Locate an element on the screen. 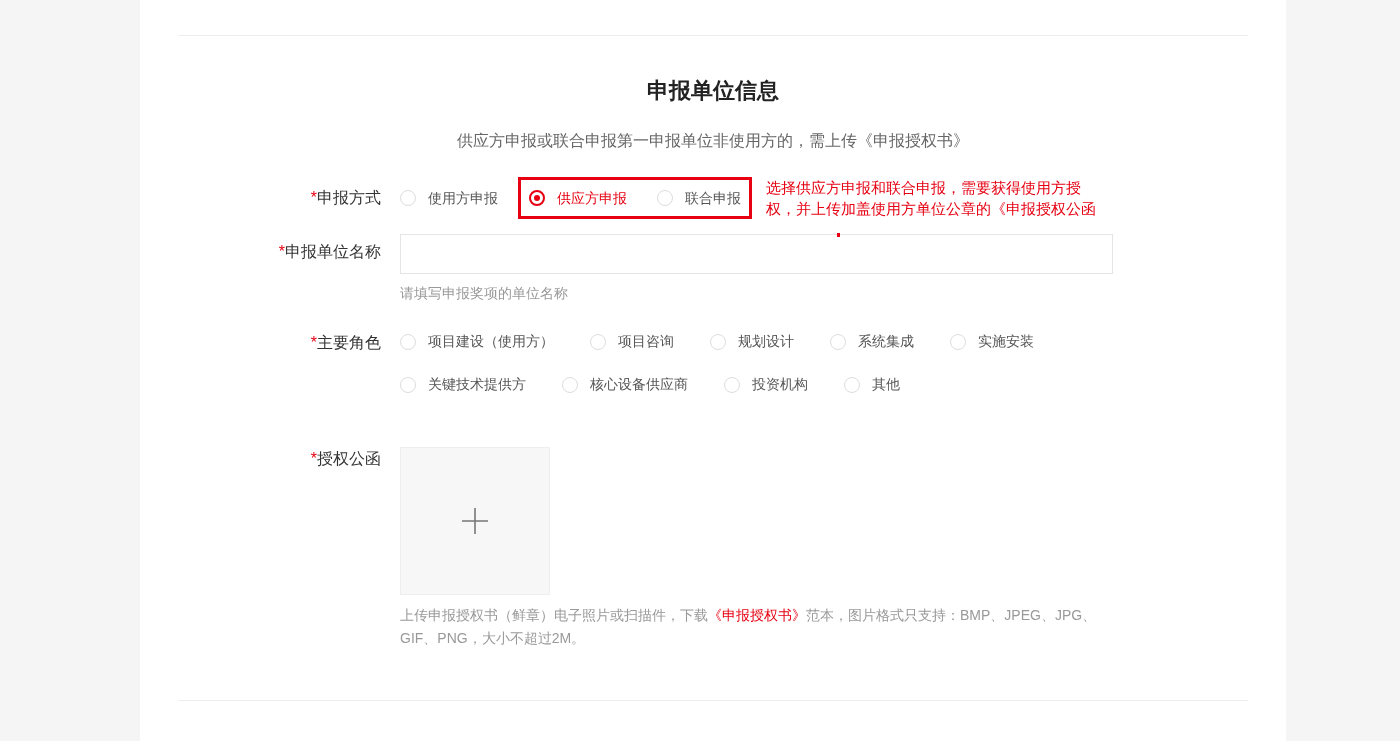  radio-option: 关键技术提供方 is located at coordinates (463, 384).